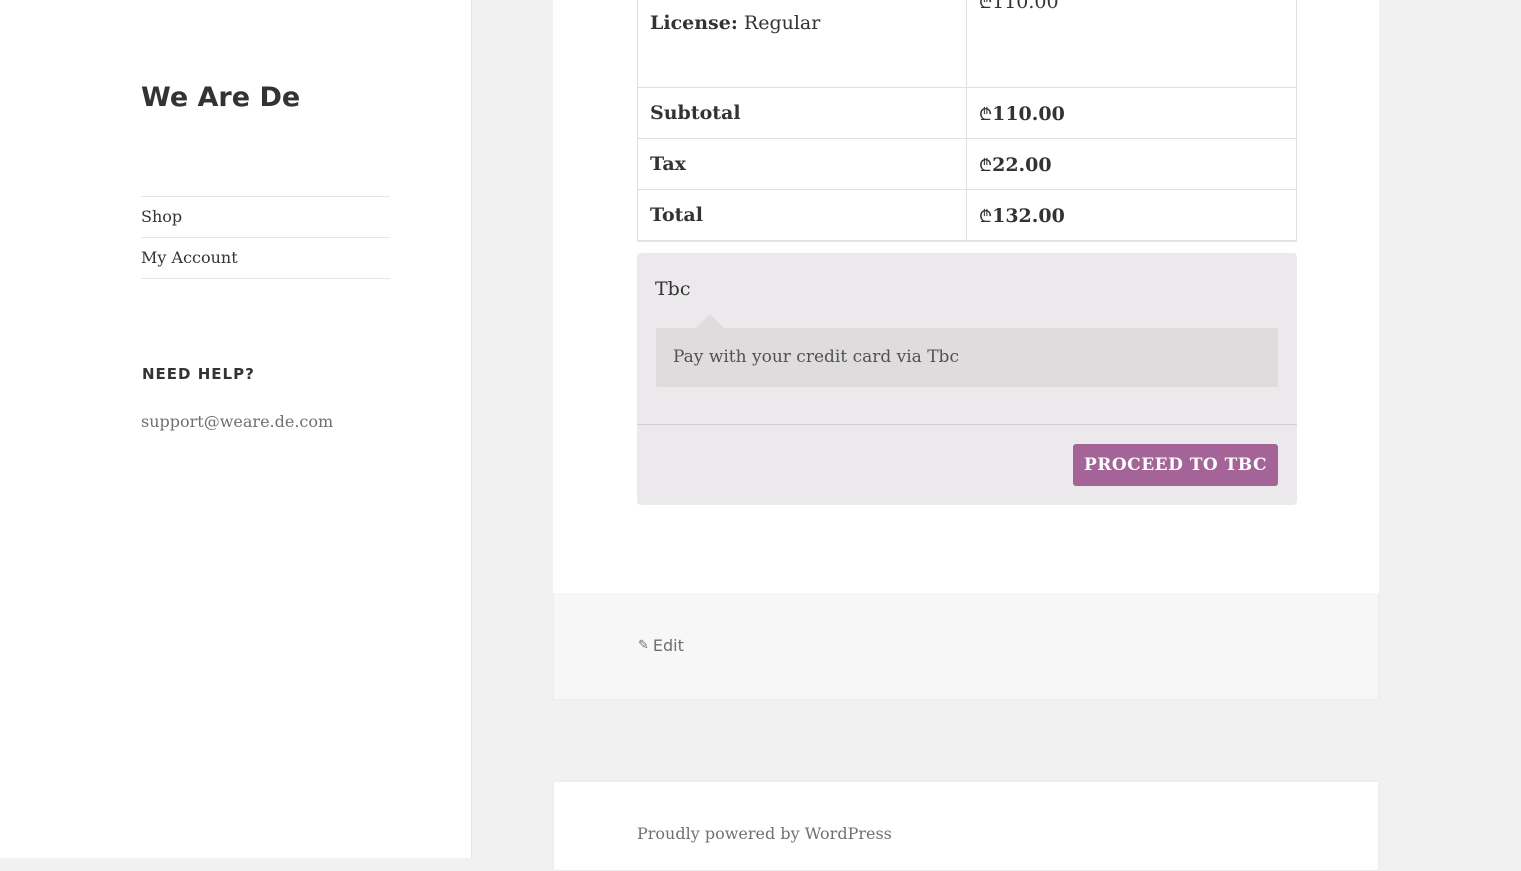 This screenshot has width=1521, height=871. Describe the element at coordinates (764, 833) in the screenshot. I see `powered-by-link: Proudly powered by WordPress` at that location.